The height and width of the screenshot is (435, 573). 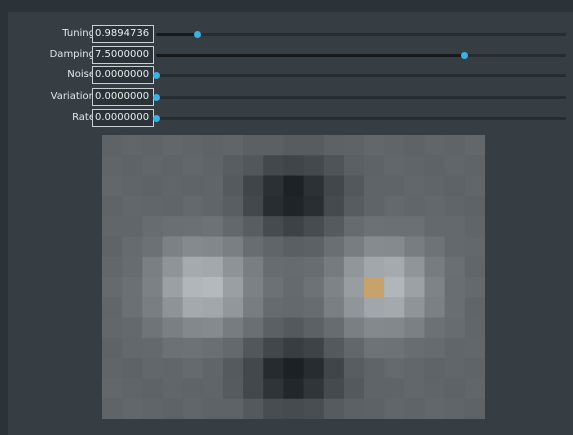 I want to click on rate-slider-handle, so click(x=156, y=118).